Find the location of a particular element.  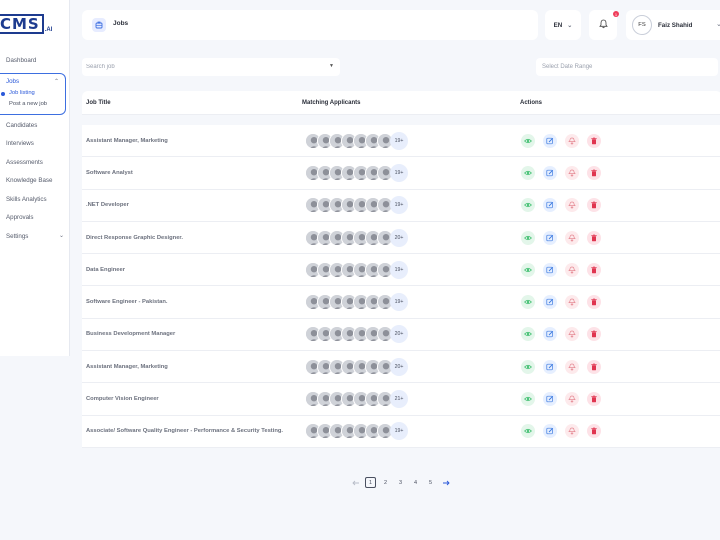

page-number: 4 is located at coordinates (415, 482).